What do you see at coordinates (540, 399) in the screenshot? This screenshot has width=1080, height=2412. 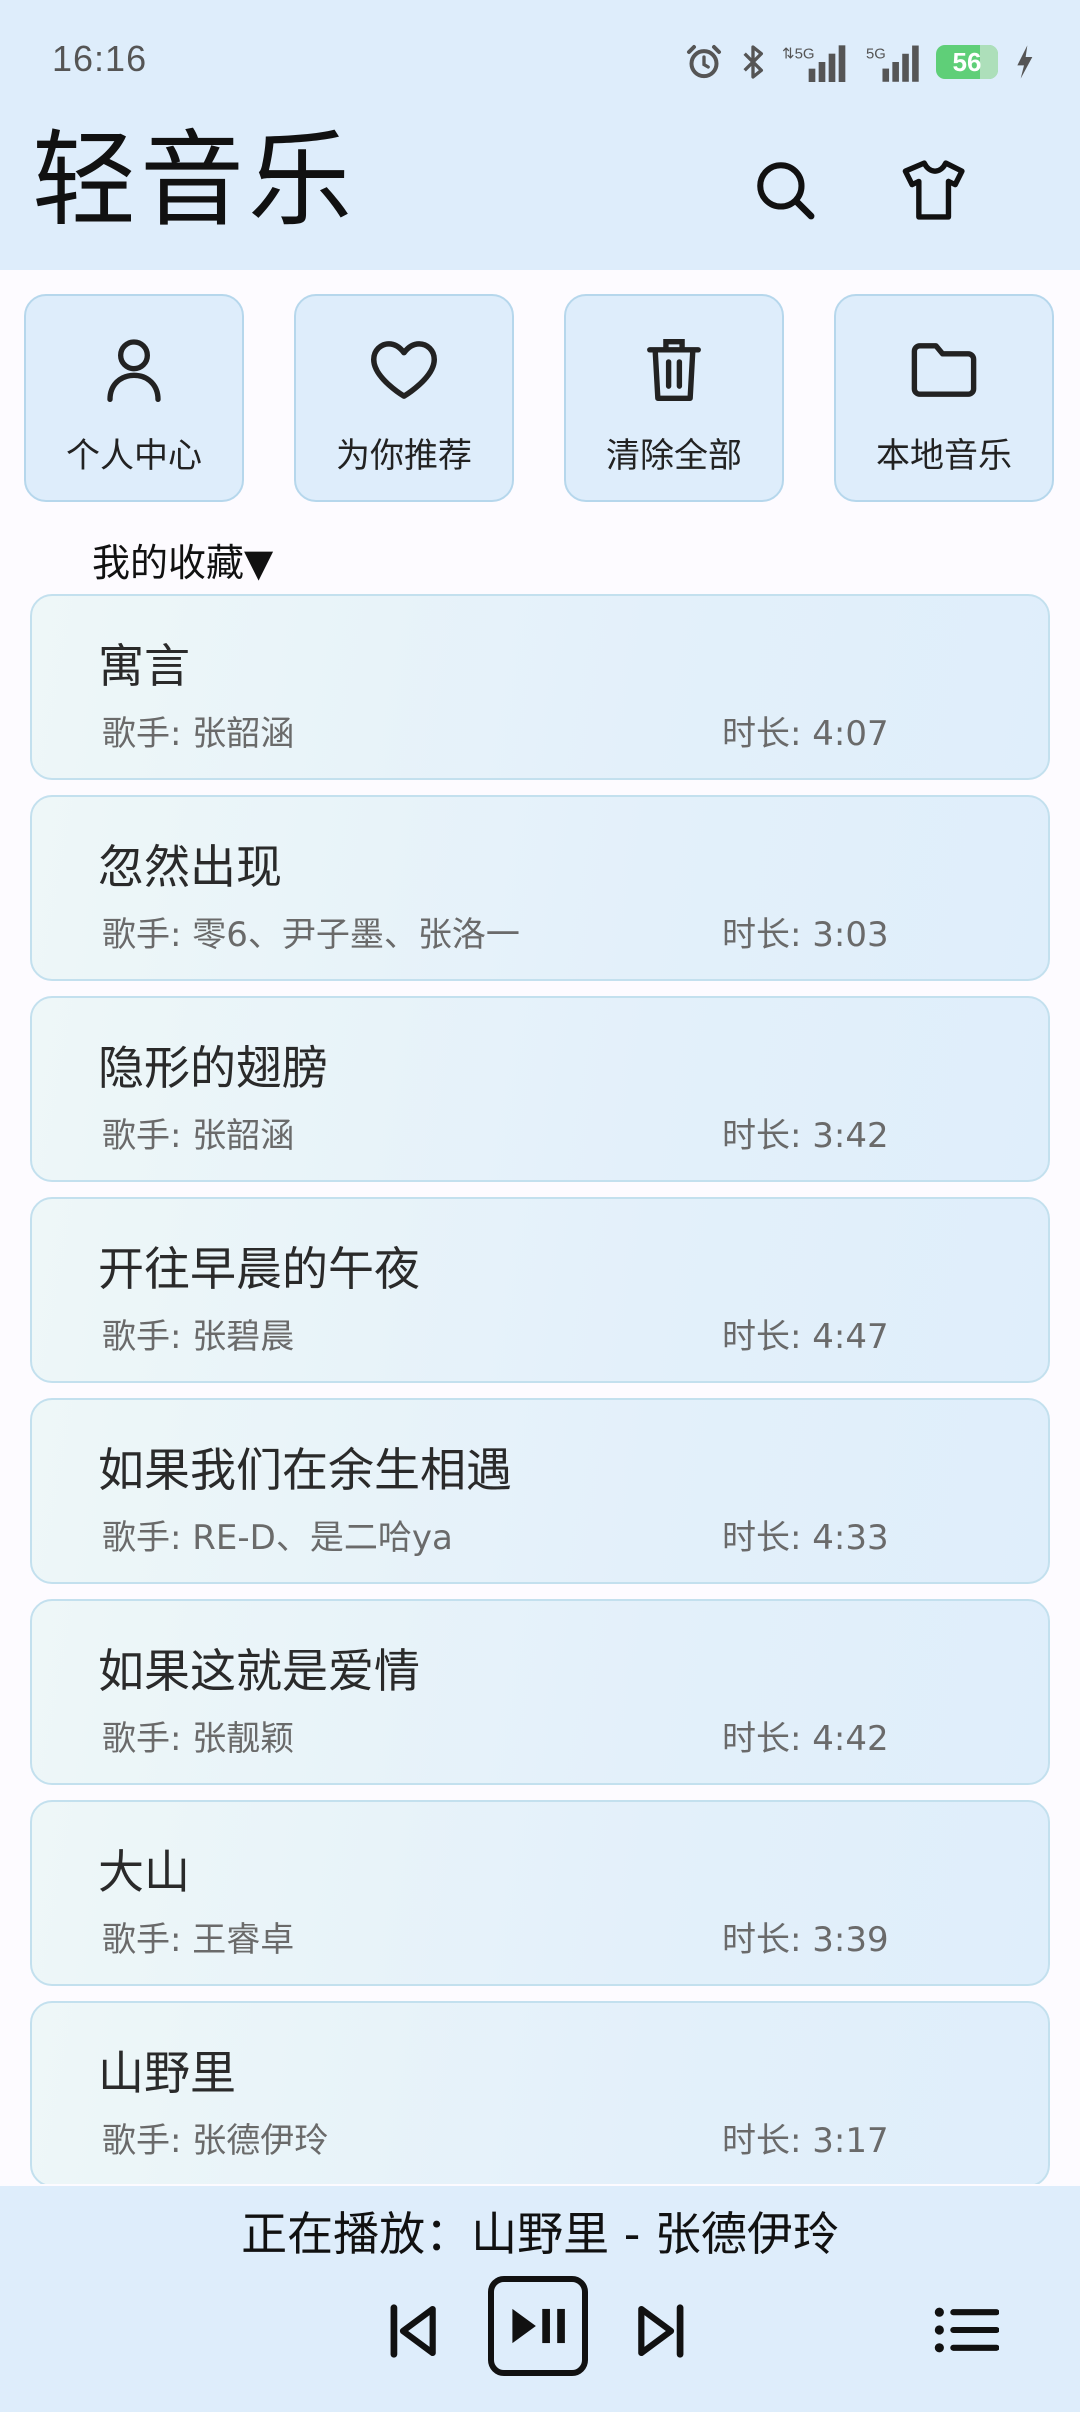 I see `quick-actions: 个人中心 为你推荐 清除全部 本地音乐` at bounding box center [540, 399].